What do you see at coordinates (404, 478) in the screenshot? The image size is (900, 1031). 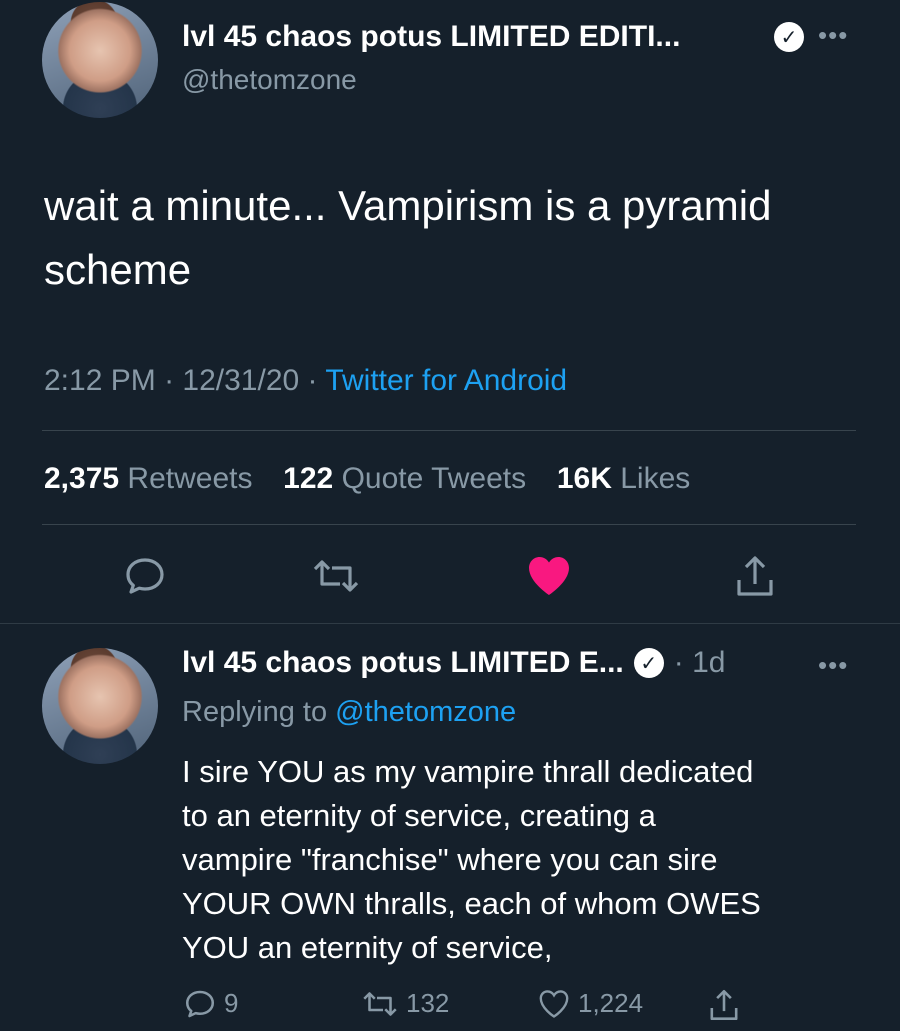 I see `quote-tweets-stat: 122 Quote Tweets` at bounding box center [404, 478].